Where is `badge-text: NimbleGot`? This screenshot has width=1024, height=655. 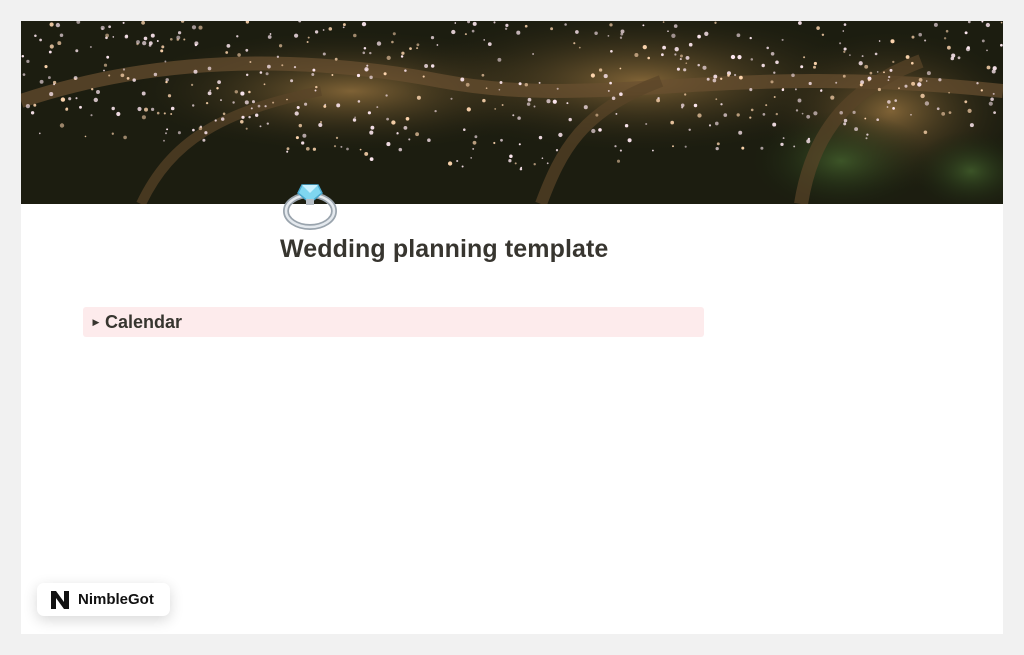
badge-text: NimbleGot is located at coordinates (116, 599).